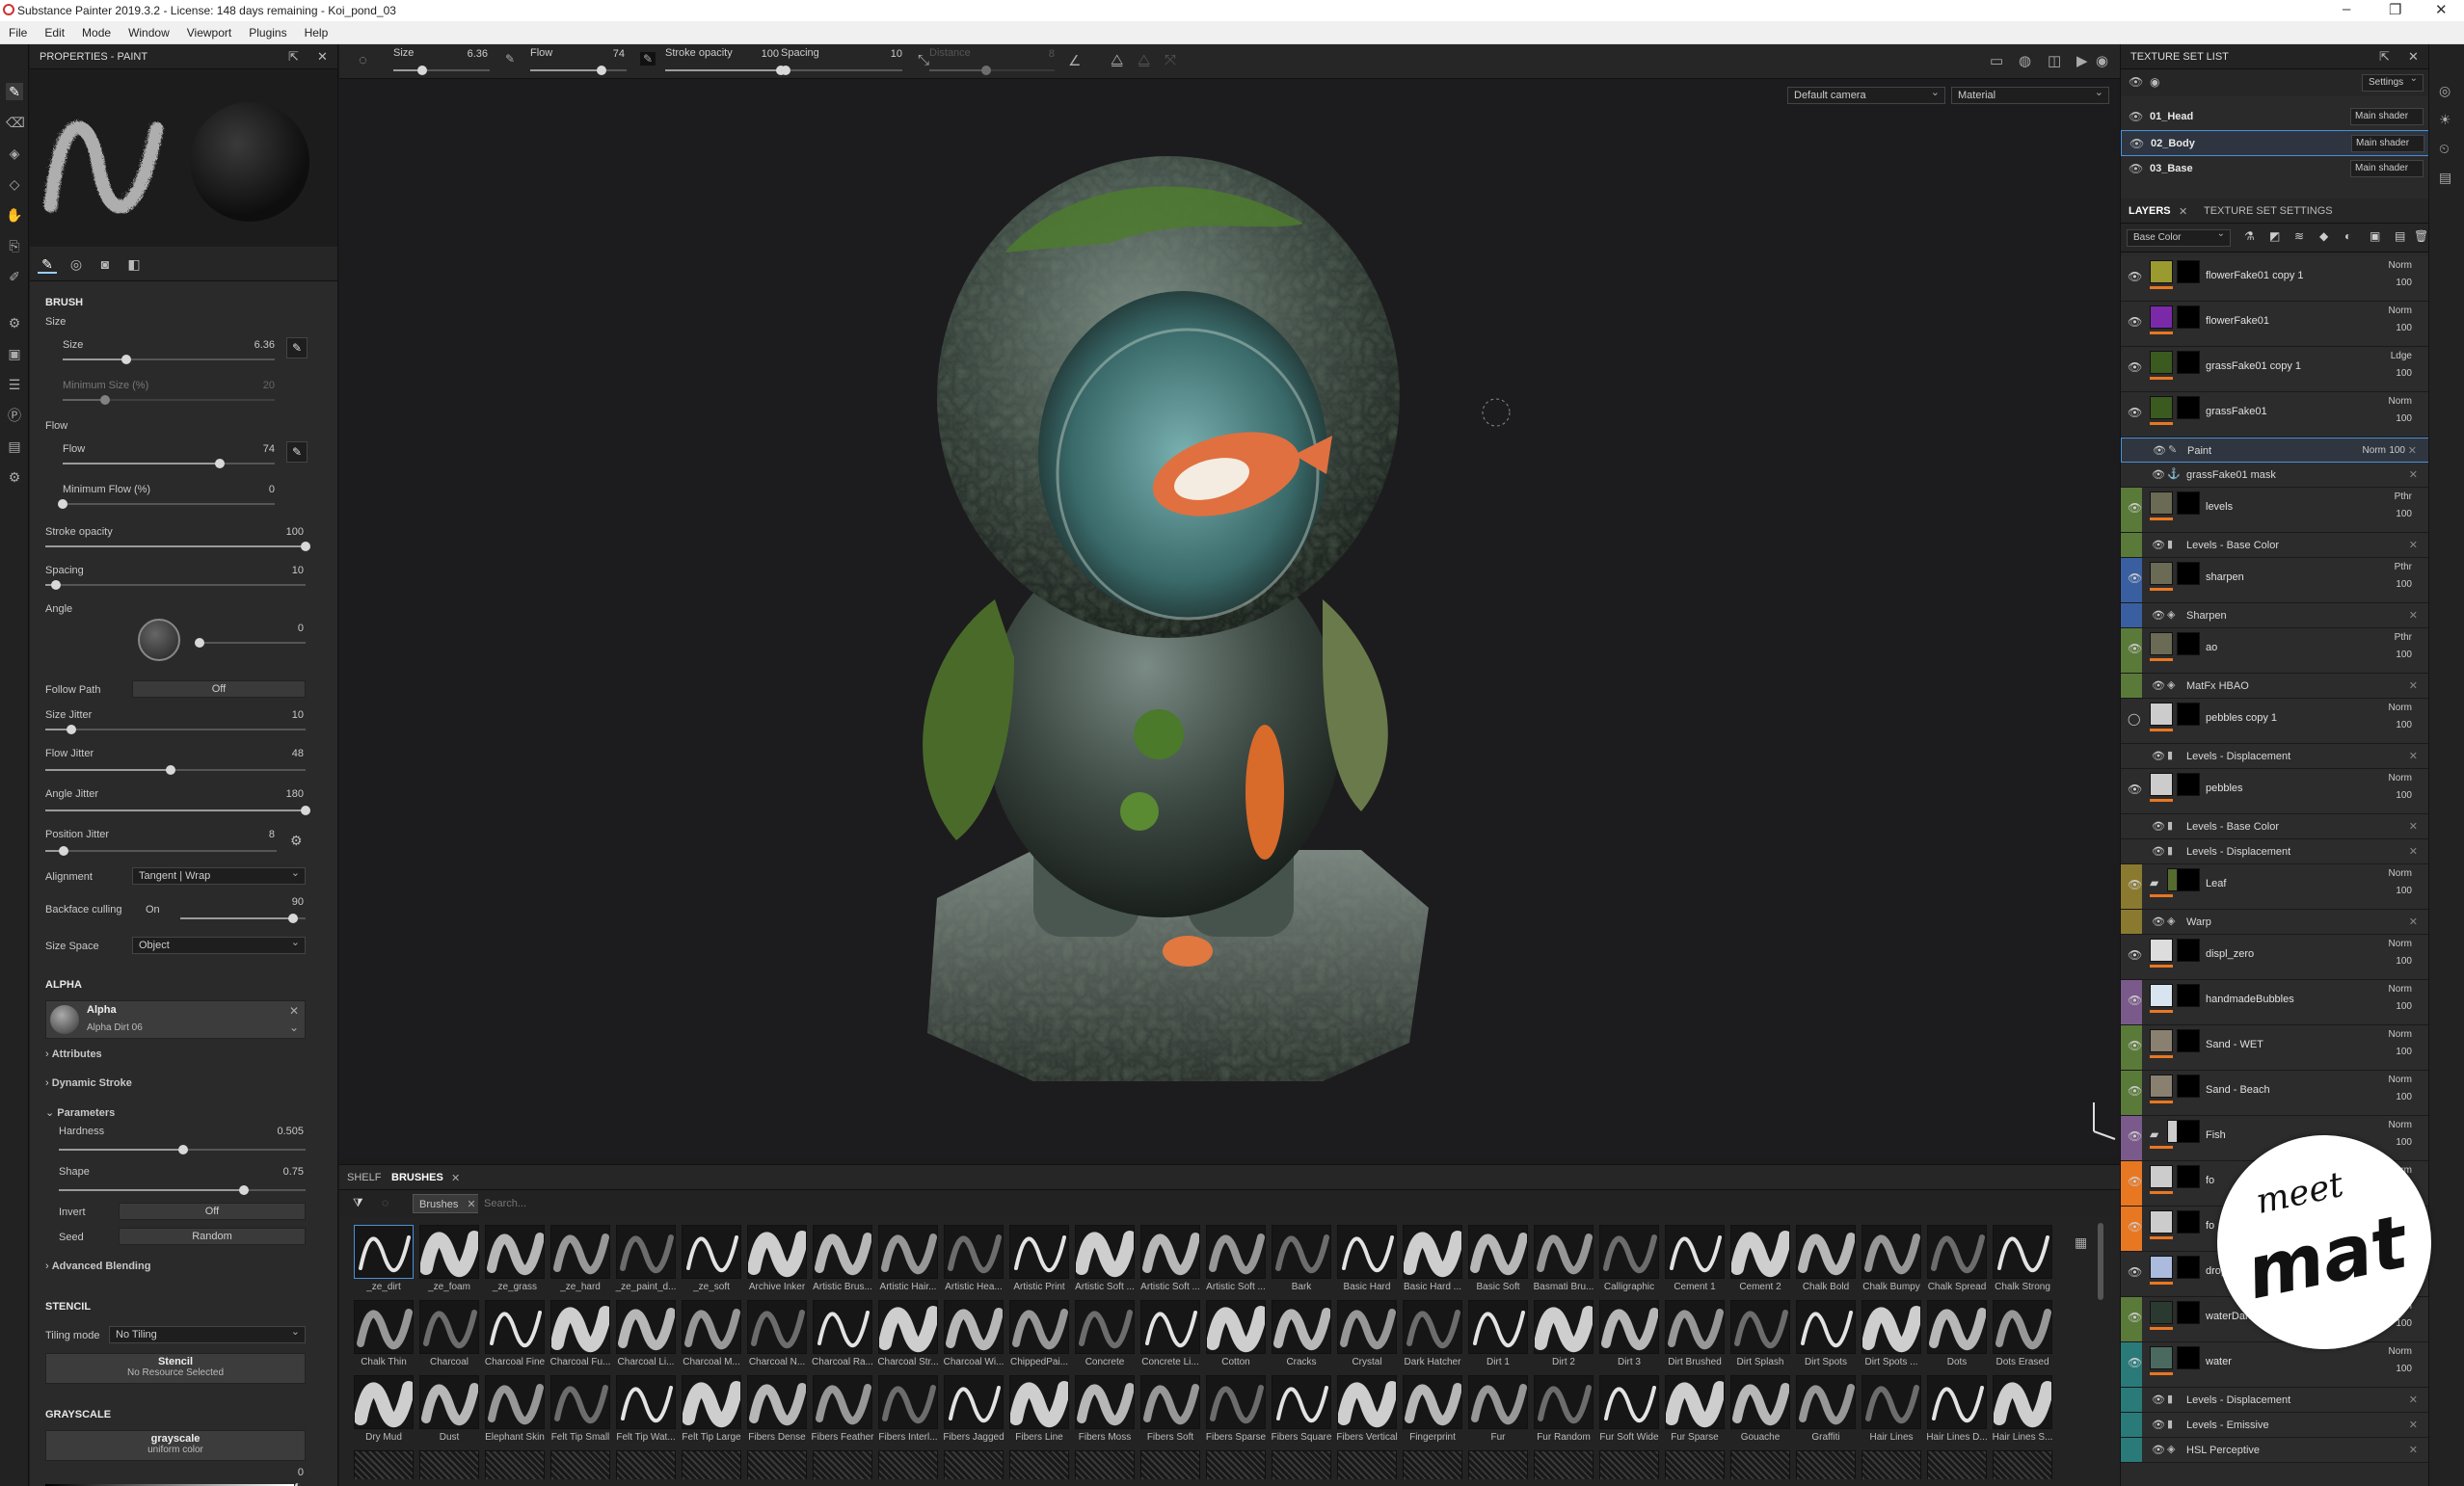 The width and height of the screenshot is (2464, 1486). What do you see at coordinates (176, 1368) in the screenshot?
I see `stencil-resource-slot: Stencil No Resource Selected` at bounding box center [176, 1368].